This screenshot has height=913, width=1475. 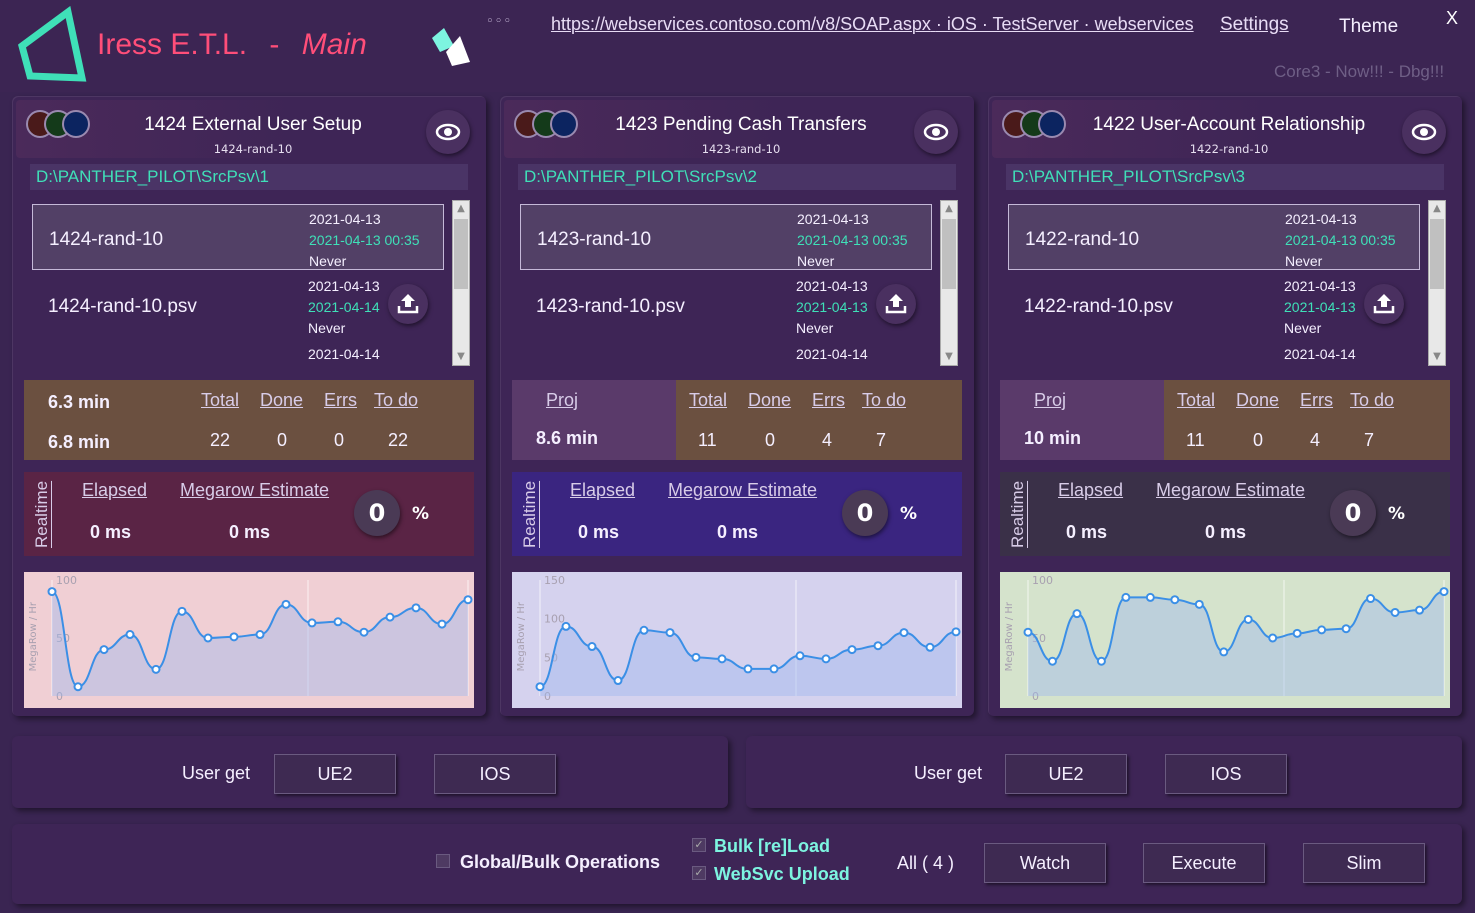 I want to click on date-modified: 2021-04-13 00:35, so click(x=1340, y=240).